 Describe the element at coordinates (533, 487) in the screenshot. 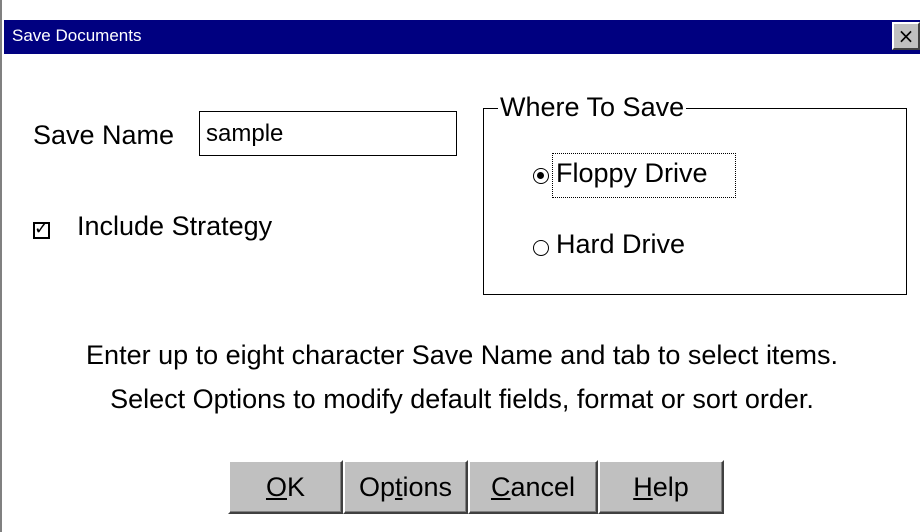

I see `cancel-button: Cancel` at that location.